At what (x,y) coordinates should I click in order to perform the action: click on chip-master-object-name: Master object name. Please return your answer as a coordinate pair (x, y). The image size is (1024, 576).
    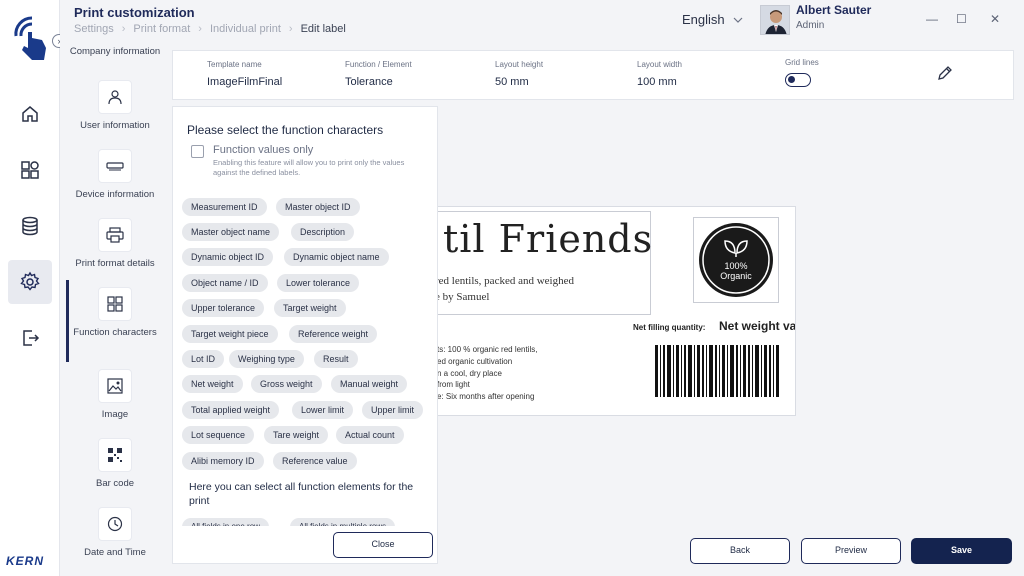
    Looking at the image, I should click on (231, 232).